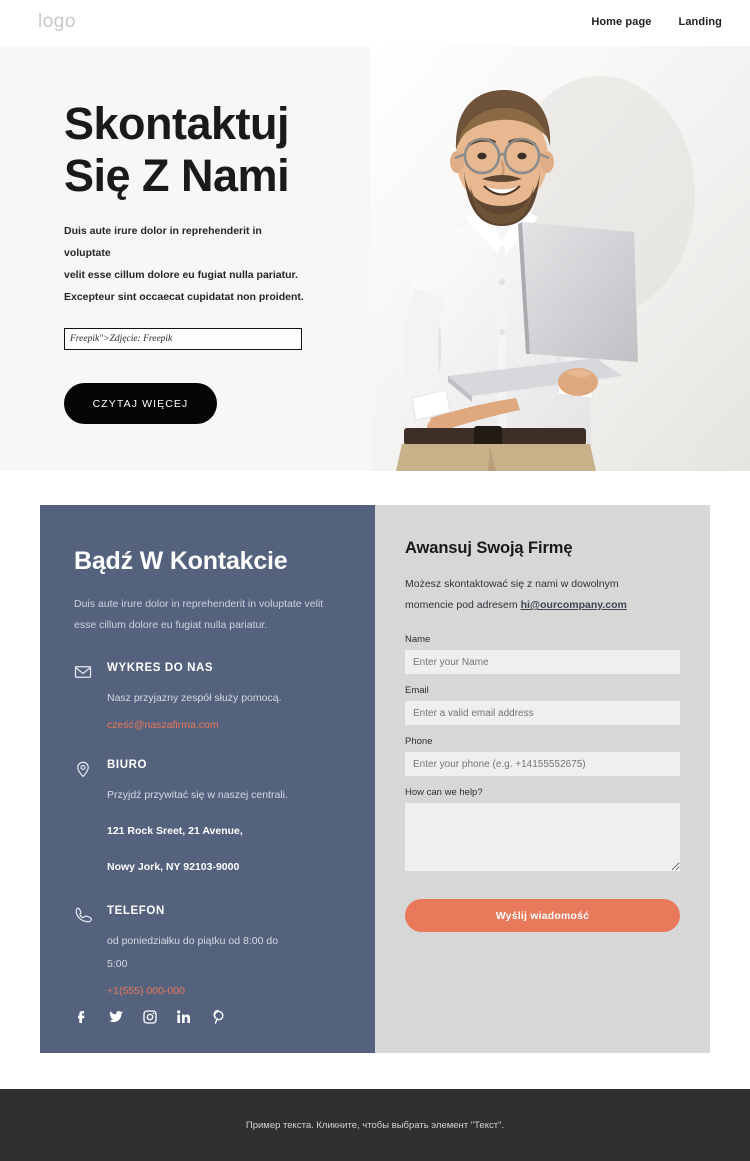 This screenshot has width=750, height=1161. I want to click on site-logo: logo, so click(57, 22).